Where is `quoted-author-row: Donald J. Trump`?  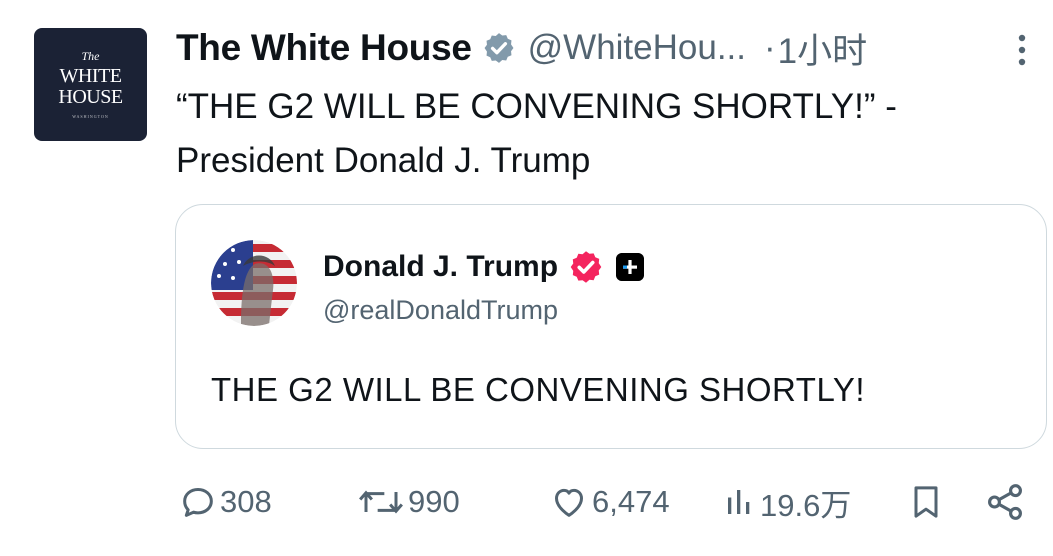 quoted-author-row: Donald J. Trump is located at coordinates (484, 267).